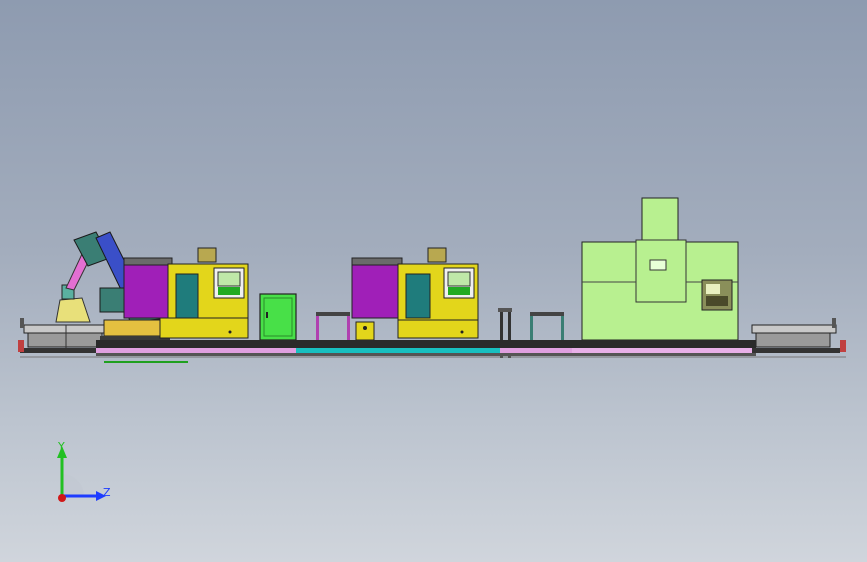 This screenshot has height=562, width=867. Describe the element at coordinates (660, 269) in the screenshot. I see `machining-center` at that location.